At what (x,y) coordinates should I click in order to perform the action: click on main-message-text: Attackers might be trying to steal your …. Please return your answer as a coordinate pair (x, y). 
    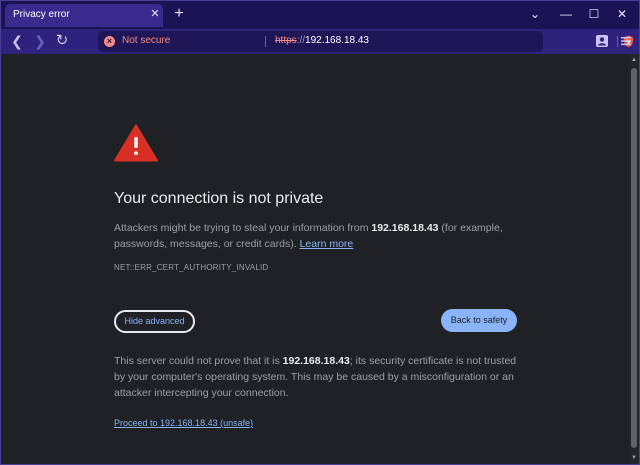
    Looking at the image, I should click on (243, 228).